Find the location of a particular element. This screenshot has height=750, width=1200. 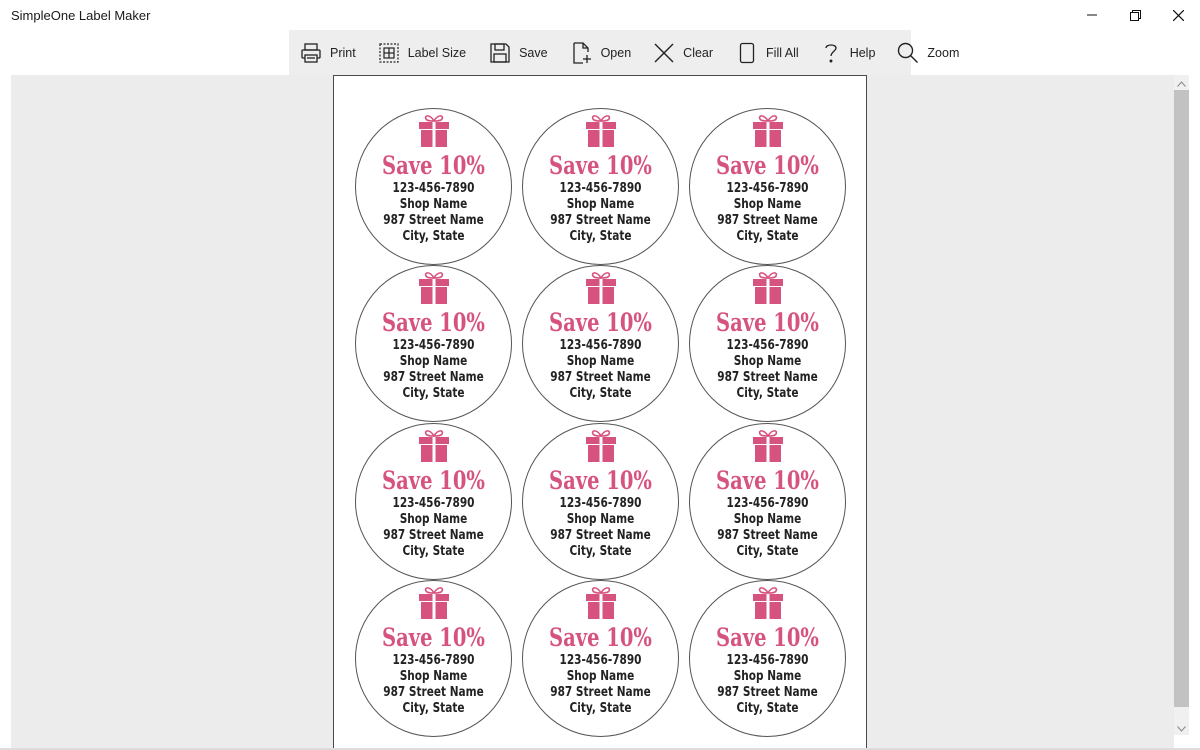

restore-button is located at coordinates (1135, 15).